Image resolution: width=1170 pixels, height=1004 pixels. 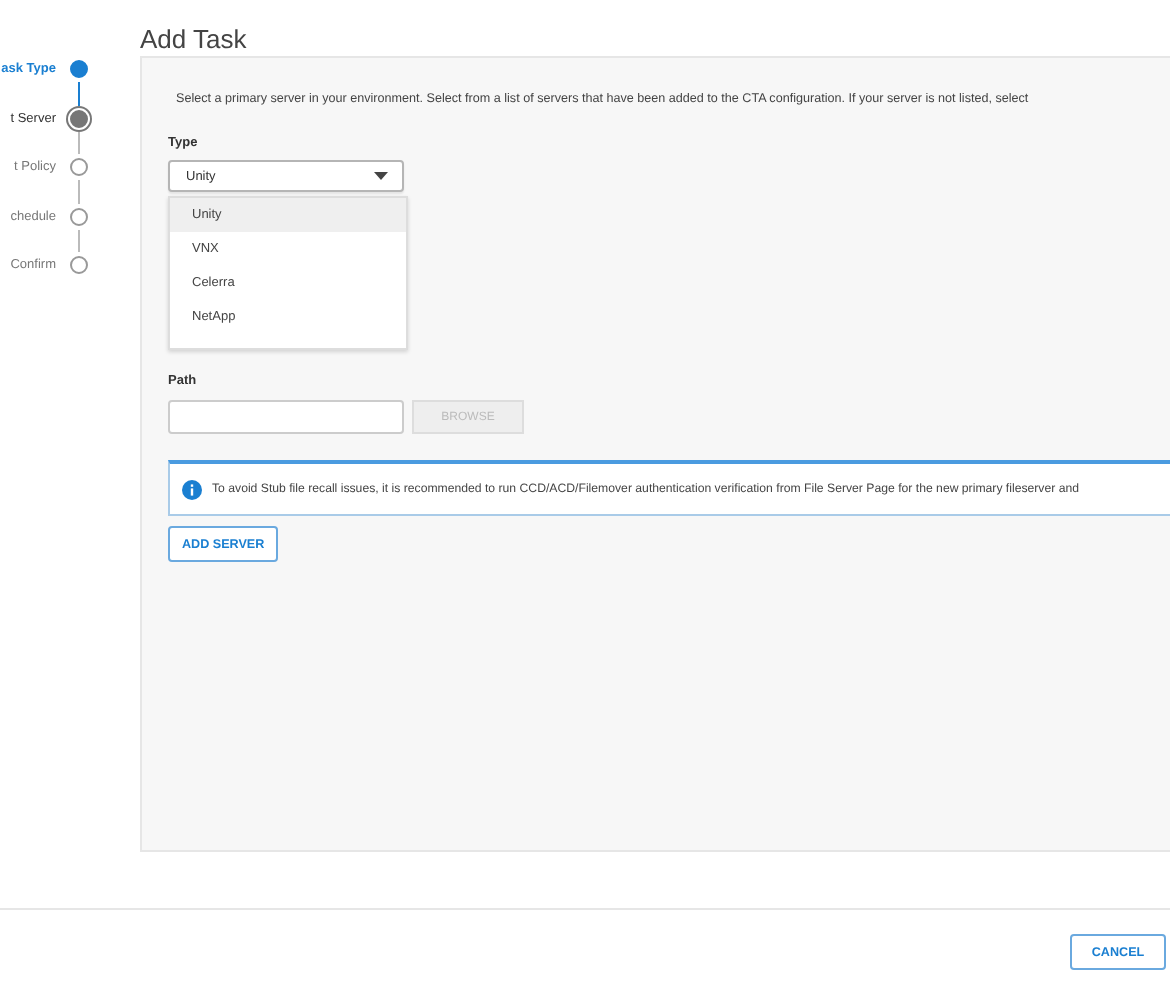 What do you see at coordinates (286, 417) in the screenshot?
I see `path-input` at bounding box center [286, 417].